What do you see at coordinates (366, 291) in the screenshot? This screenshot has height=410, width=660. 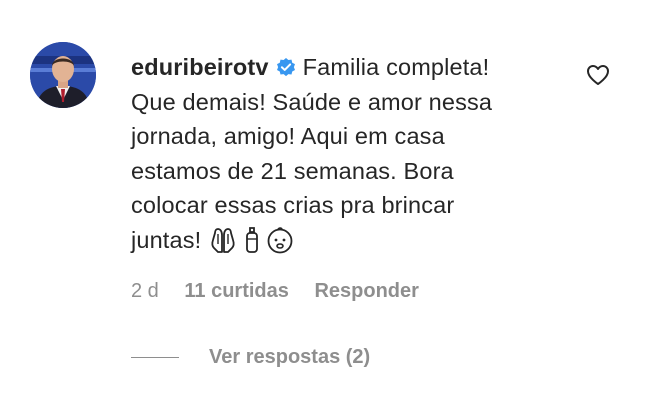 I see `reply-button: Responder` at bounding box center [366, 291].